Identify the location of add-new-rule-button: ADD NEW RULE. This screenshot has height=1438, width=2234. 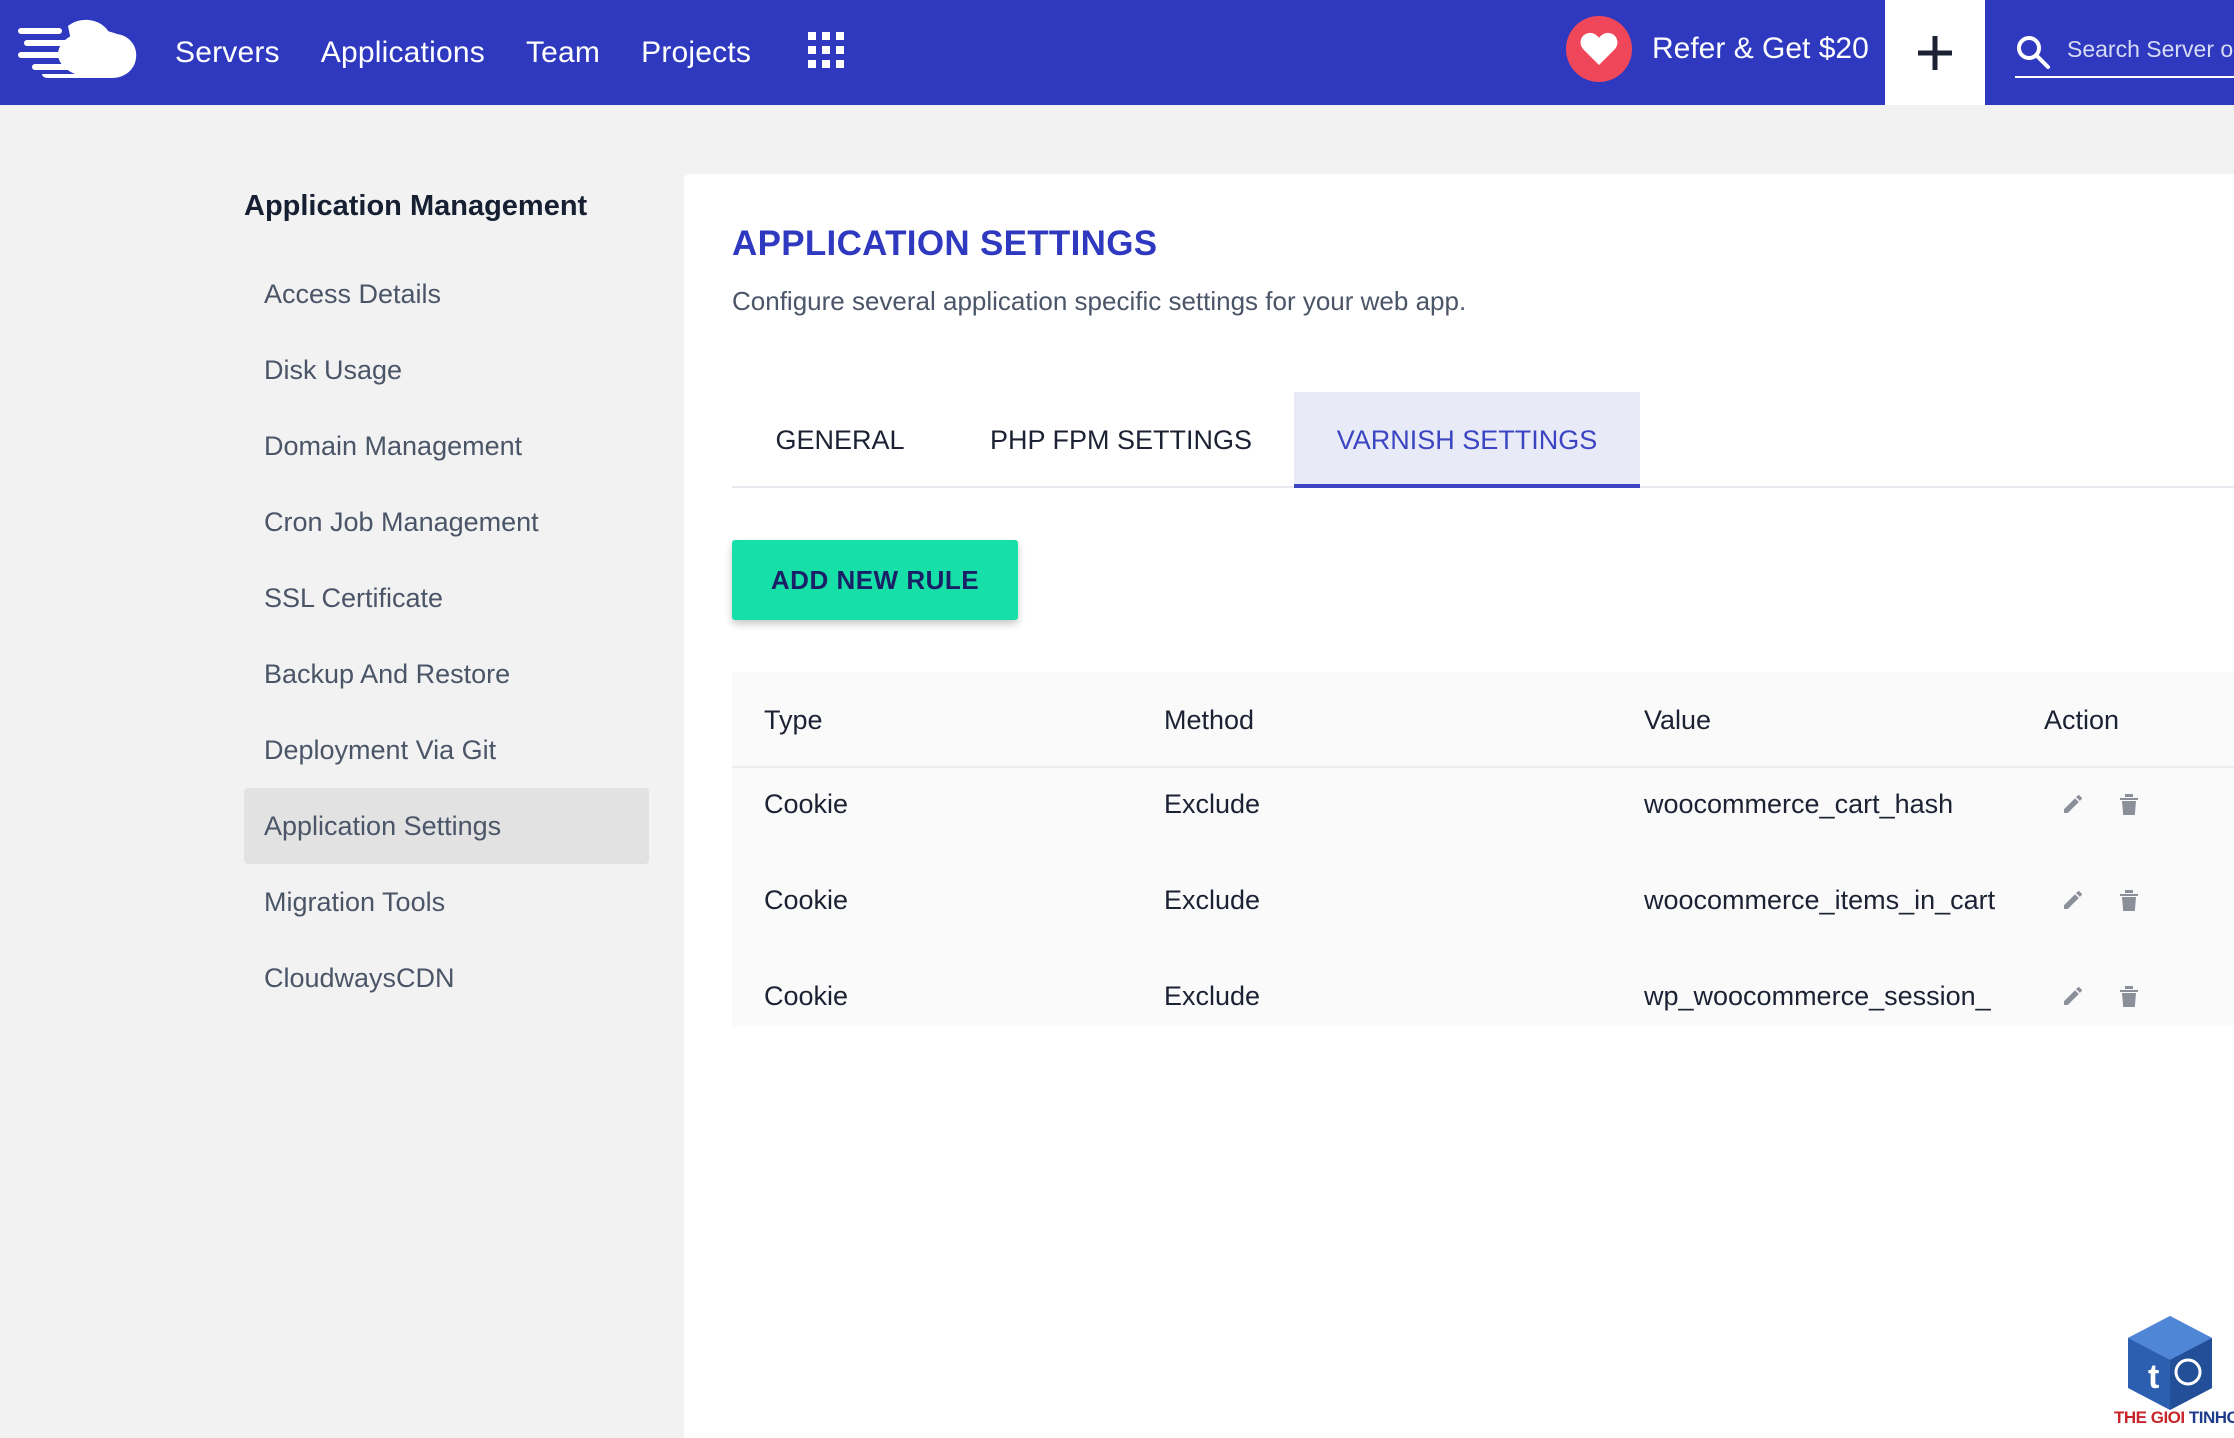
(875, 580).